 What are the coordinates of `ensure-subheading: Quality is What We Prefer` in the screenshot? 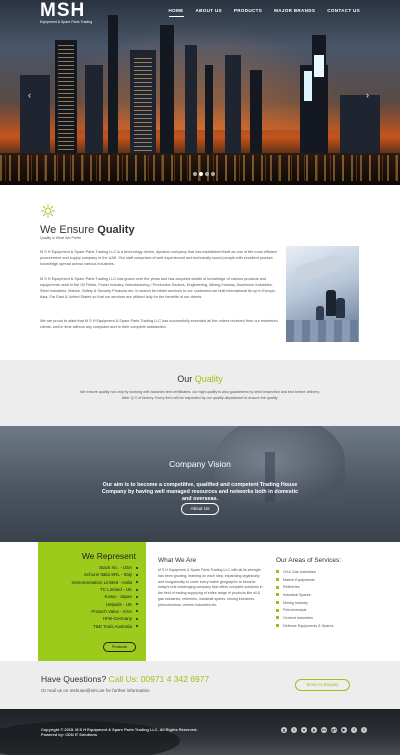 It's located at (61, 238).